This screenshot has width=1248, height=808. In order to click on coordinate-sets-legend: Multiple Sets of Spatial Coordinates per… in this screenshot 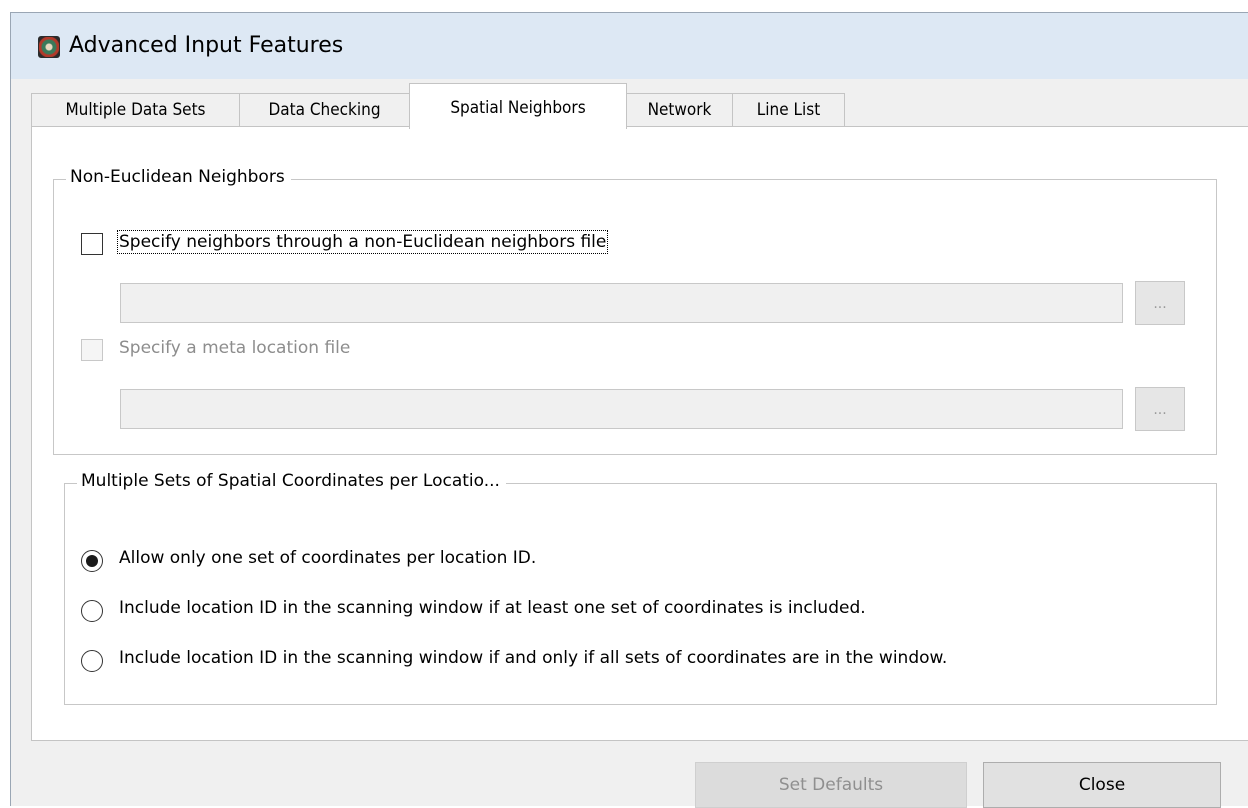, I will do `click(291, 481)`.